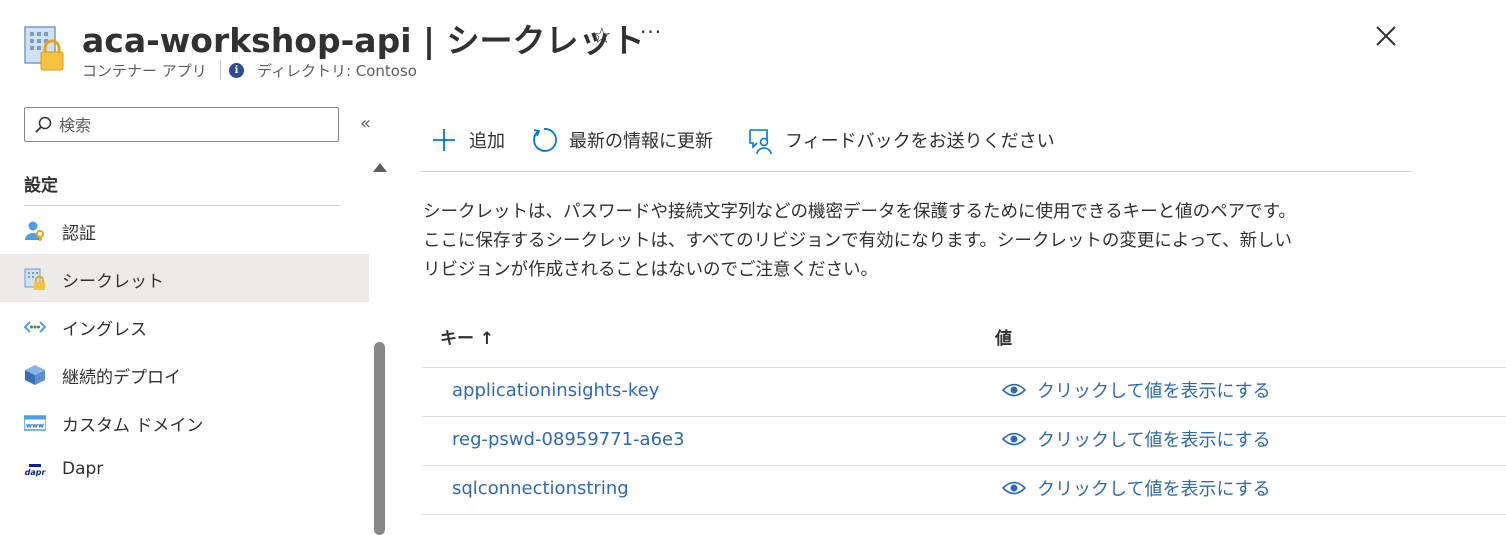  What do you see at coordinates (194, 125) in the screenshot?
I see `search-input` at bounding box center [194, 125].